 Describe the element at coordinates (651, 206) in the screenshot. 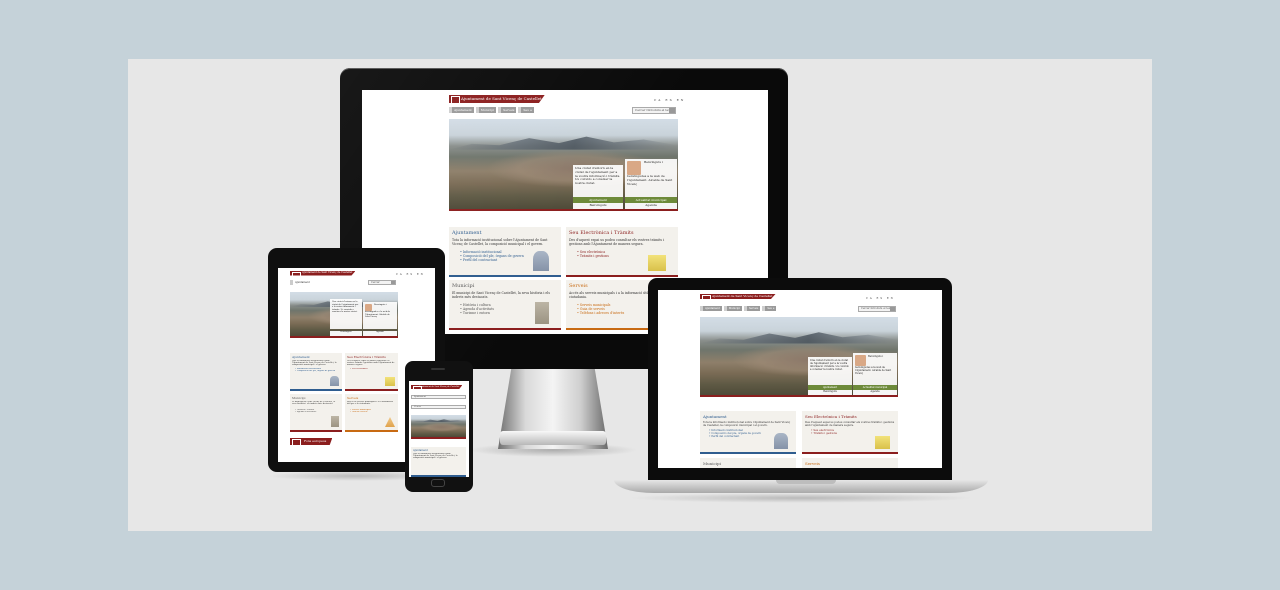

I see `hero-foot-right: Agenda` at that location.